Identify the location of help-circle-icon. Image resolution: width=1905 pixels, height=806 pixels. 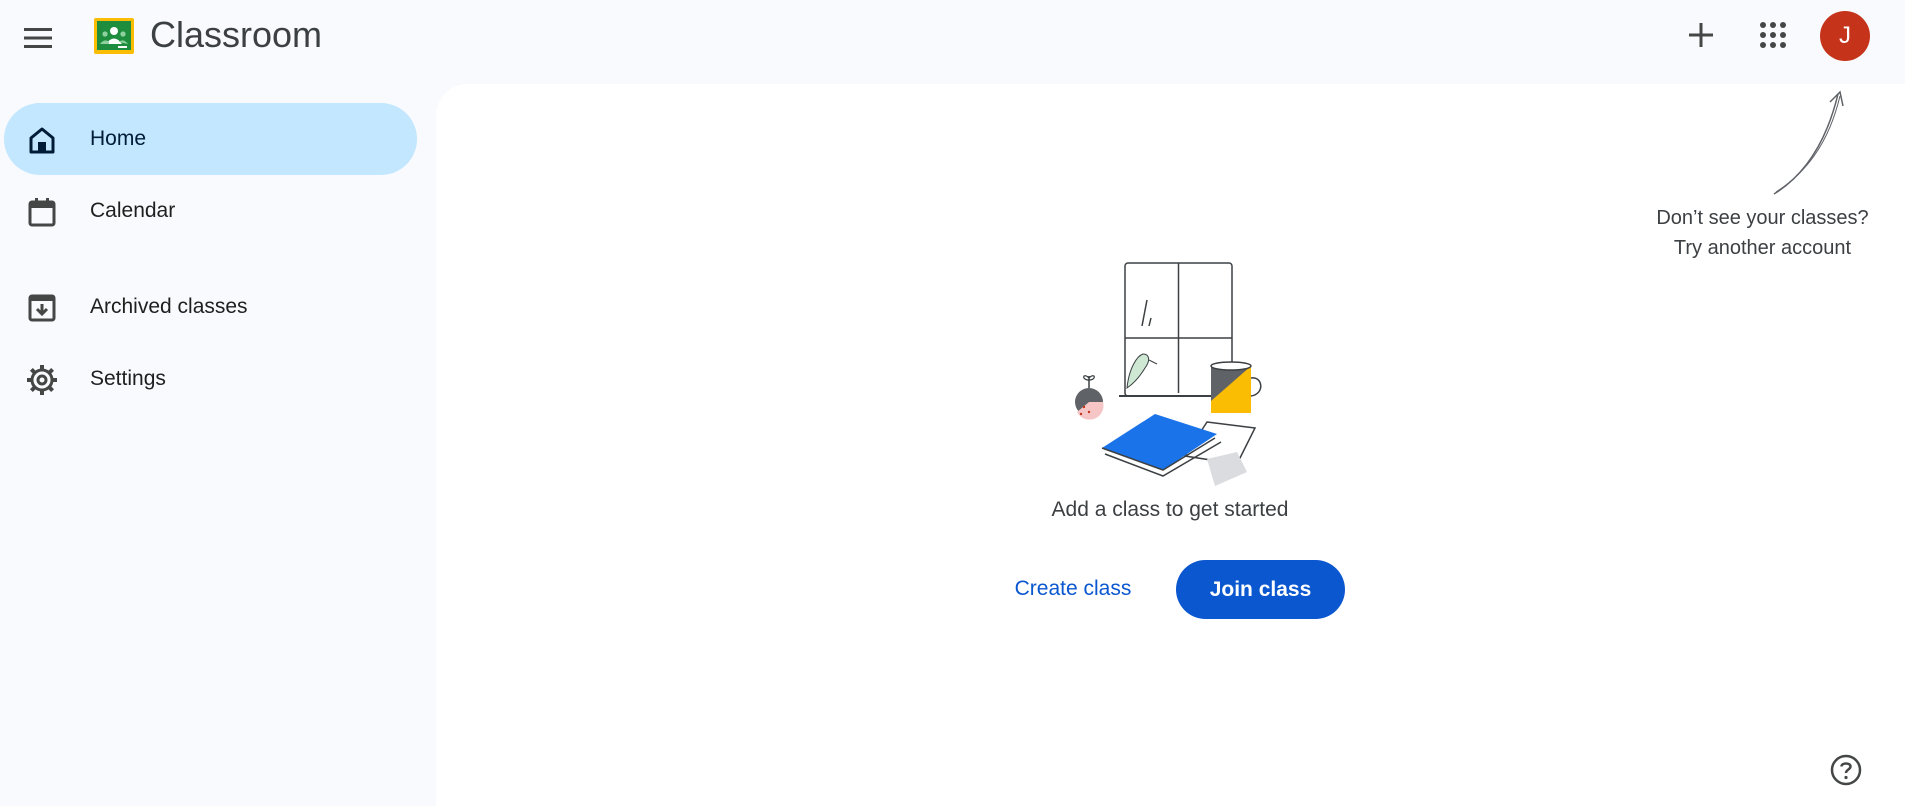
(1846, 770).